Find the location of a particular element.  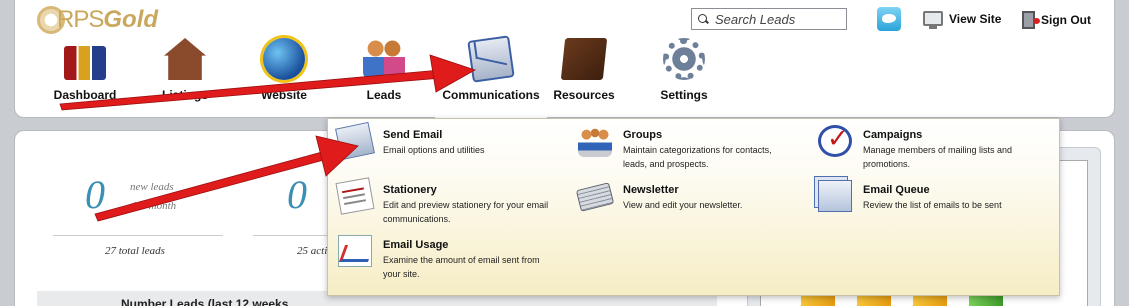

stationery-icon is located at coordinates (355, 196).